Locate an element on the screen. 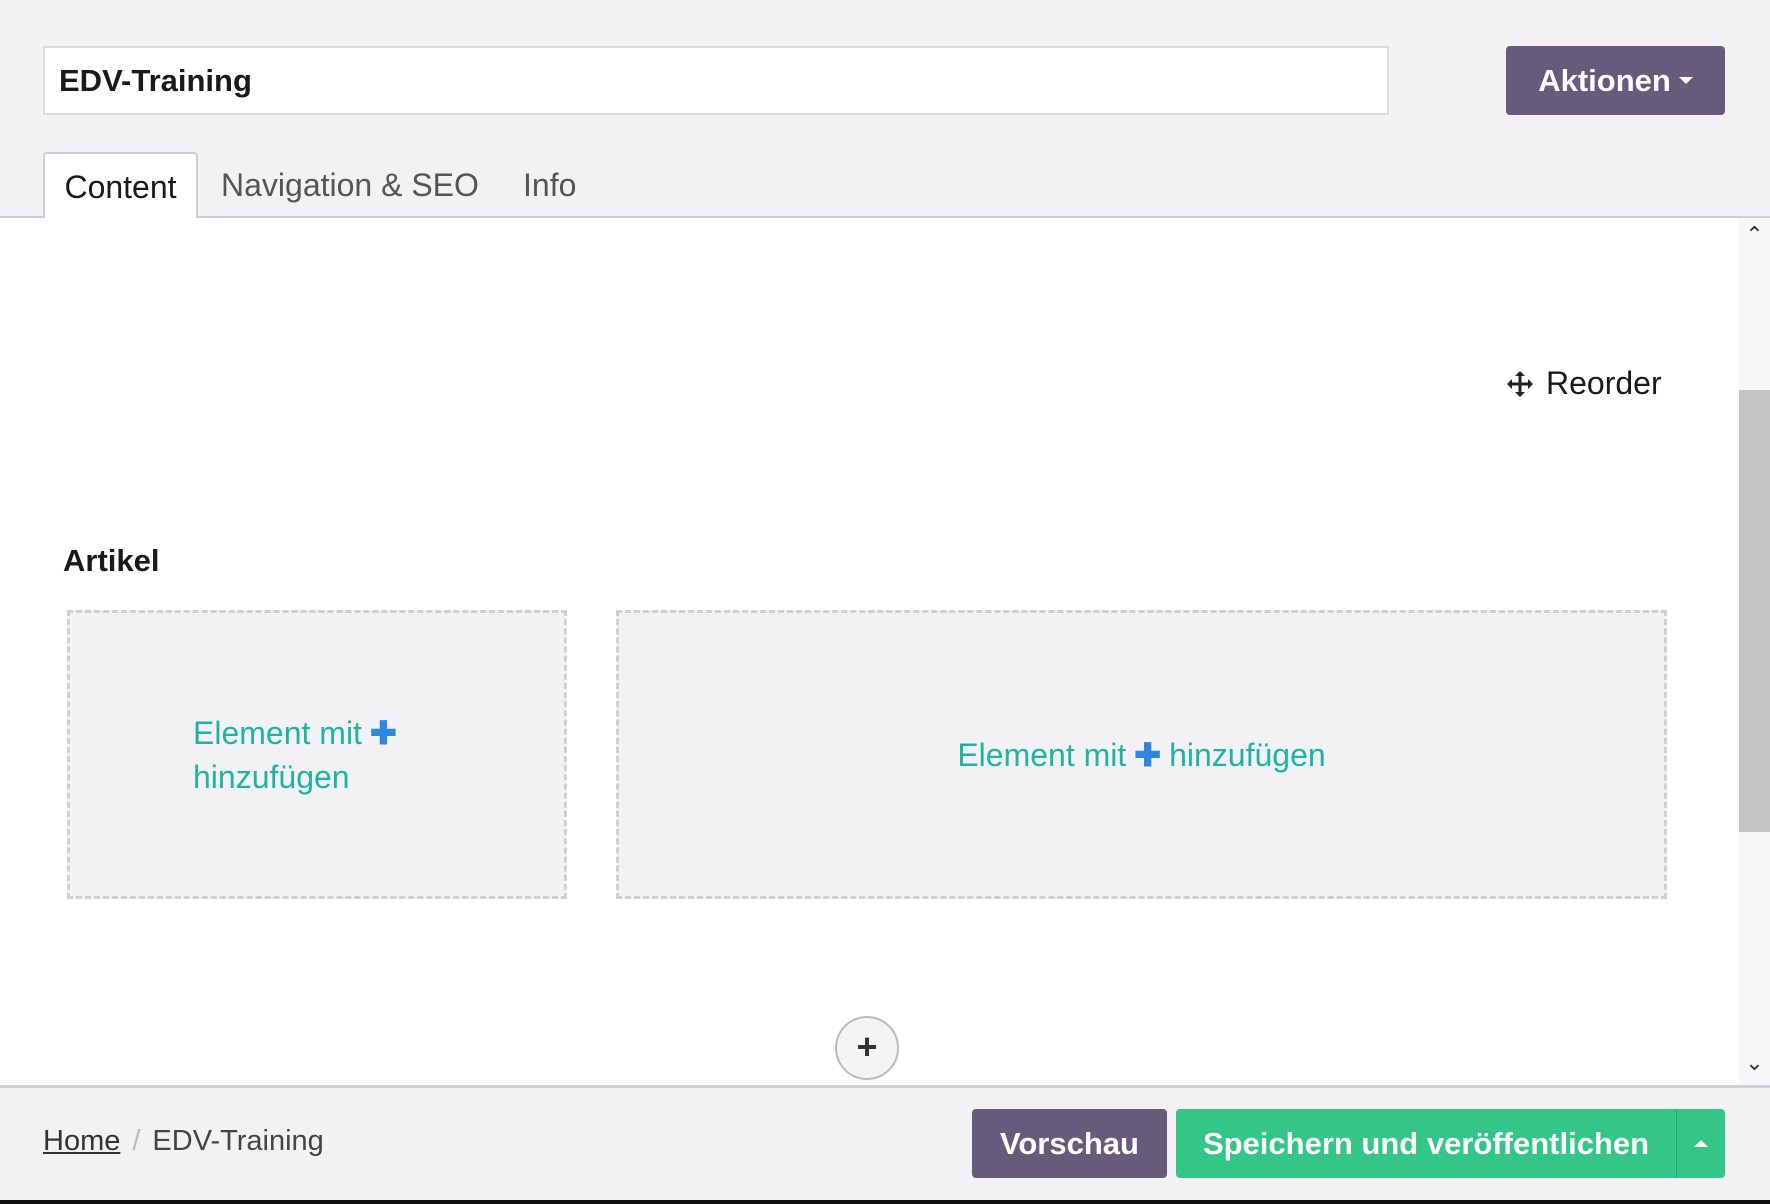 The width and height of the screenshot is (1770, 1204). caret-up-icon is located at coordinates (1701, 1143).